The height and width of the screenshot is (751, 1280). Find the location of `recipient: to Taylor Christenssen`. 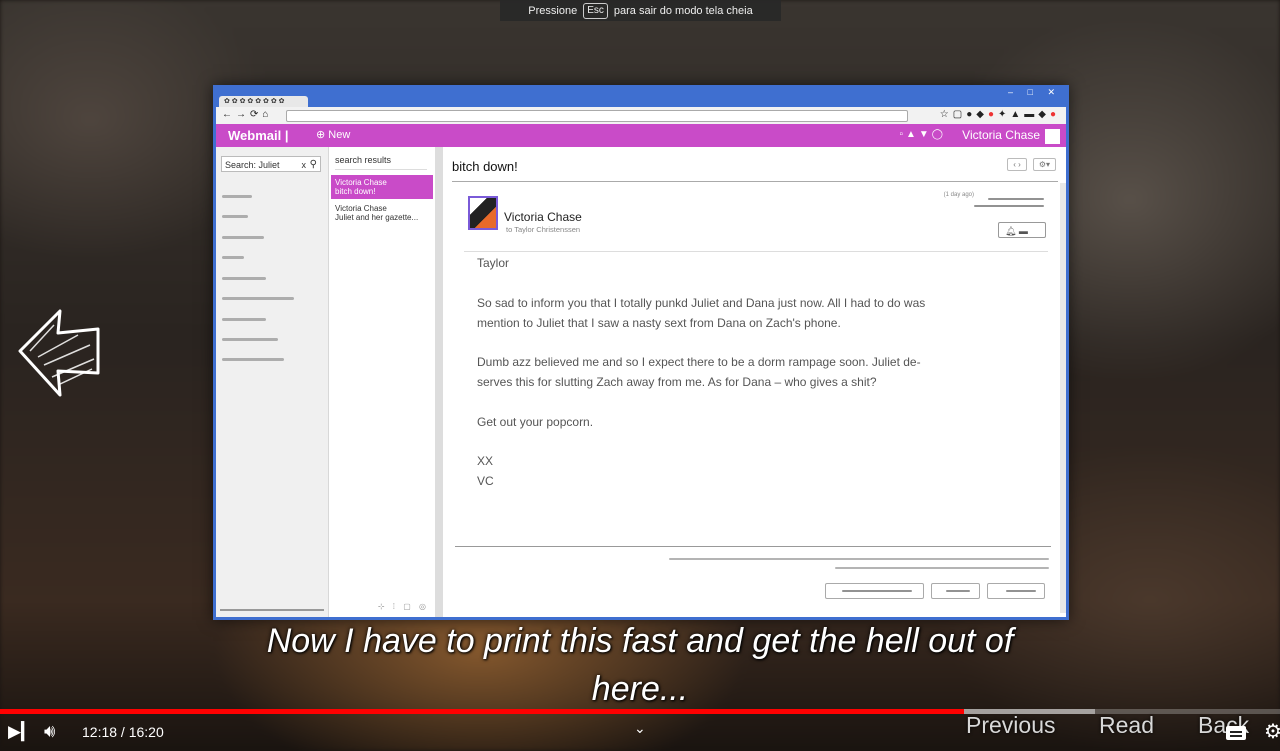

recipient: to Taylor Christenssen is located at coordinates (543, 229).